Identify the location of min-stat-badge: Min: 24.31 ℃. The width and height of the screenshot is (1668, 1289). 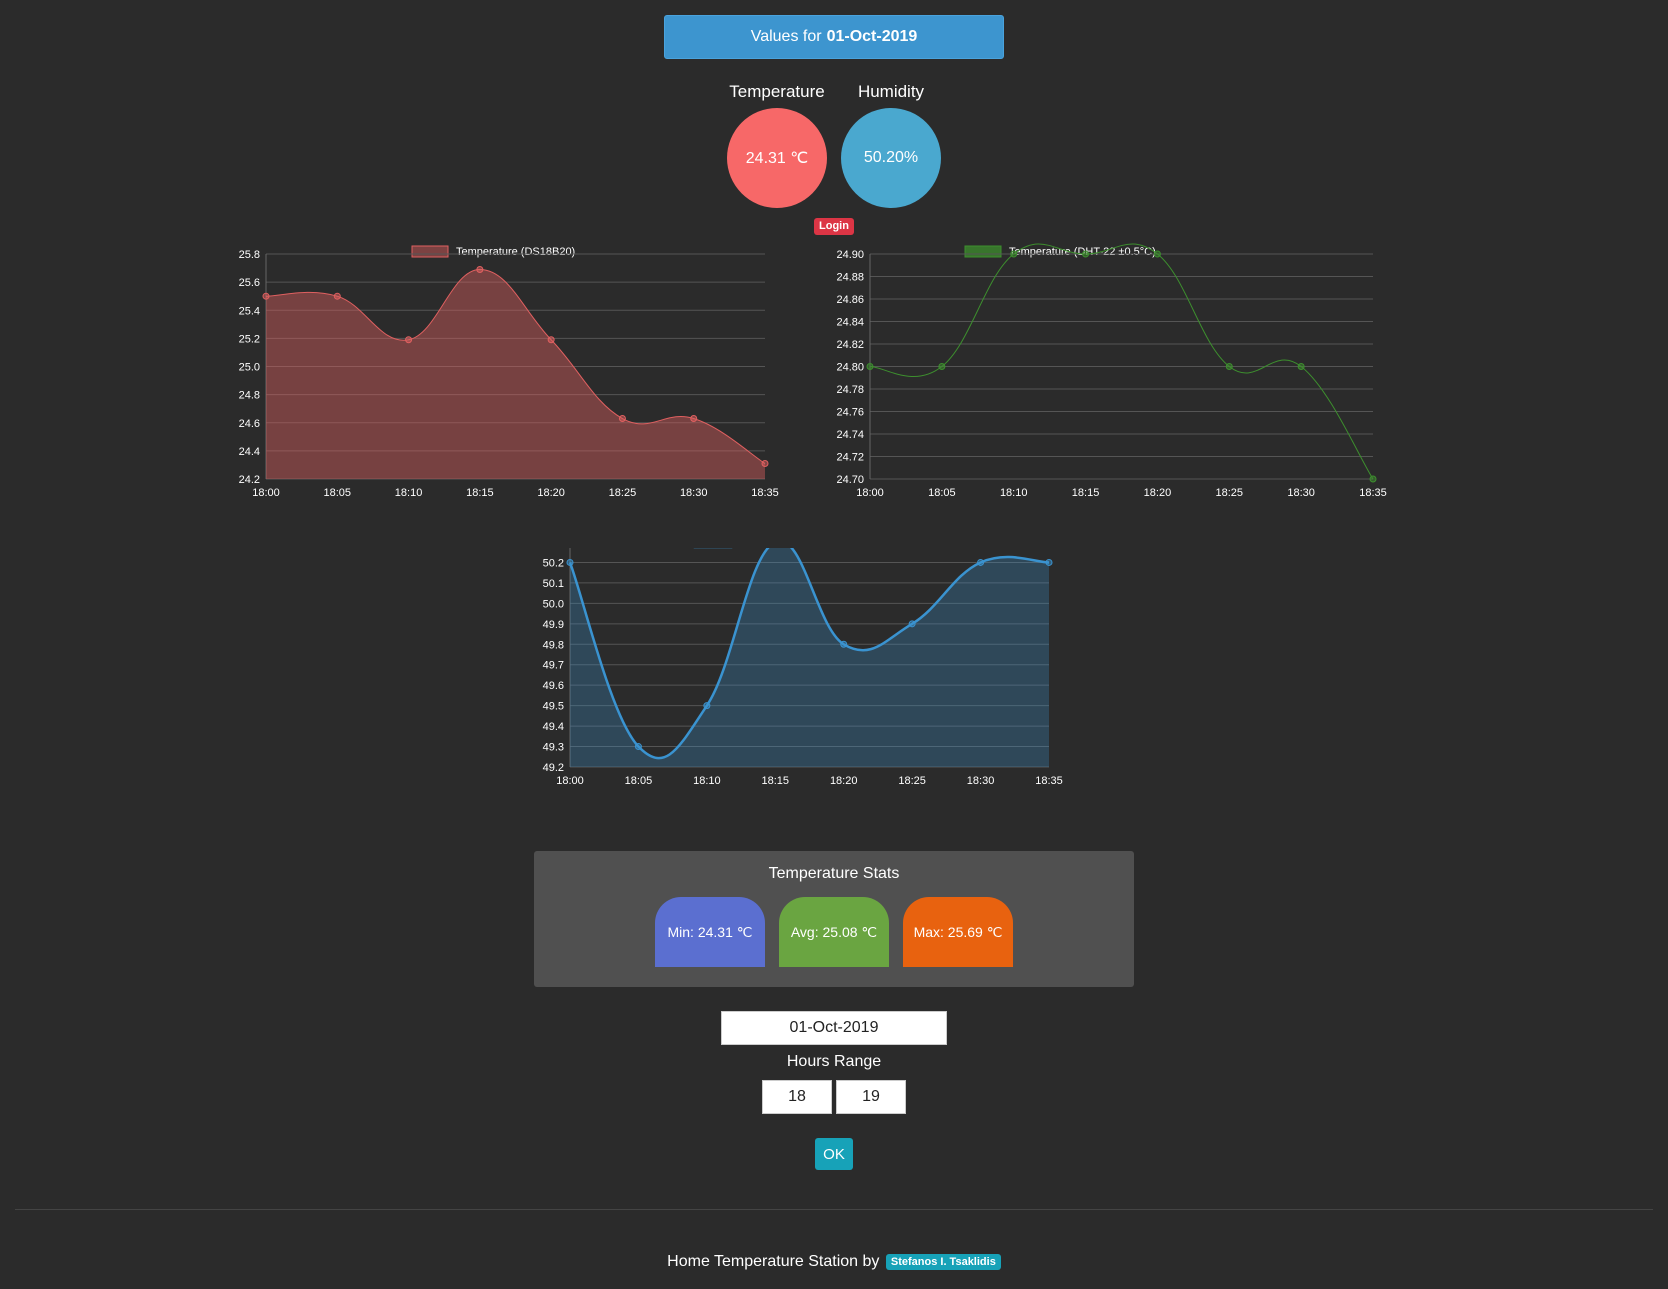
(710, 932).